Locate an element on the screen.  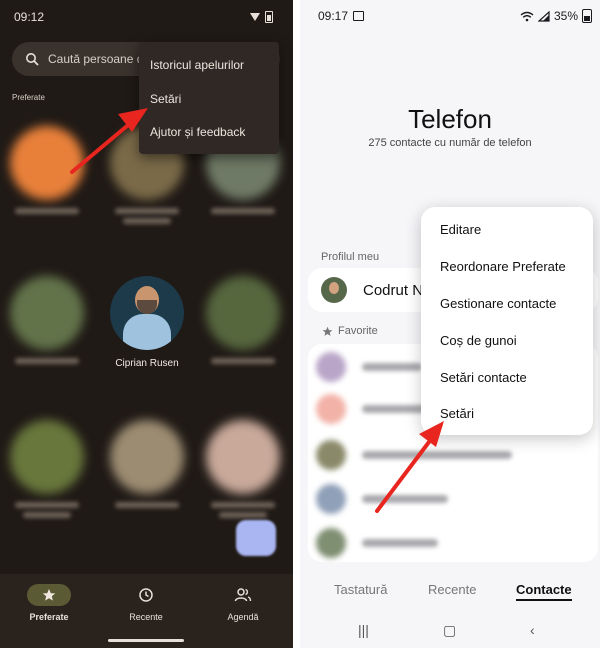
screenshot-divider is located at coordinates (296, 324).